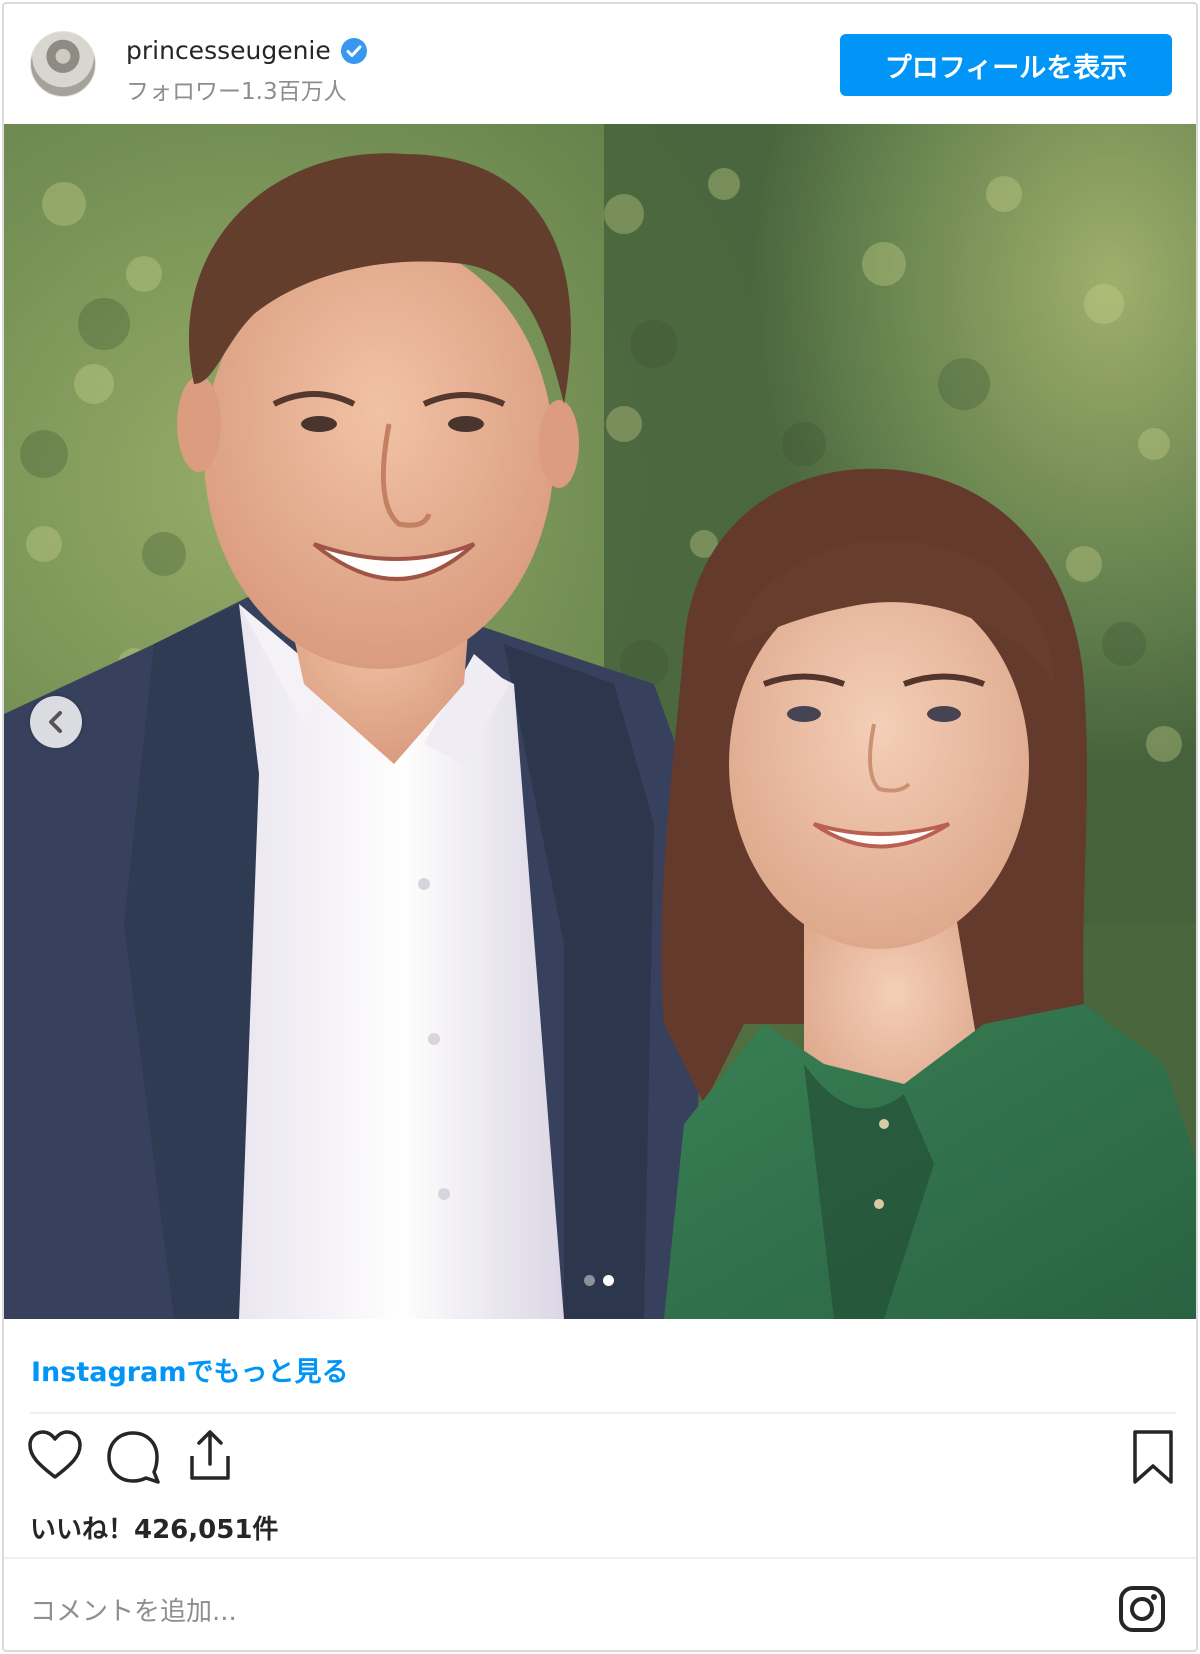 This screenshot has height=1654, width=1200. I want to click on username-row: princesseugenie, so click(246, 50).